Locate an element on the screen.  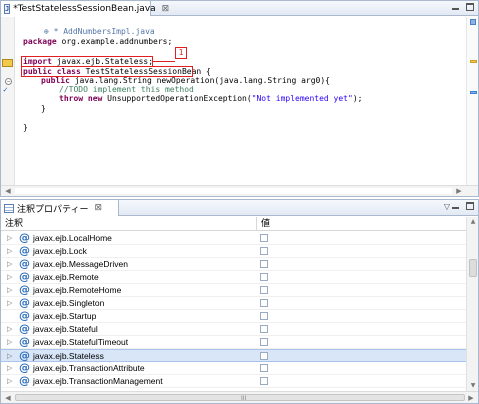
annotation-name: javax.ejb.Singleton is located at coordinates (69, 303).